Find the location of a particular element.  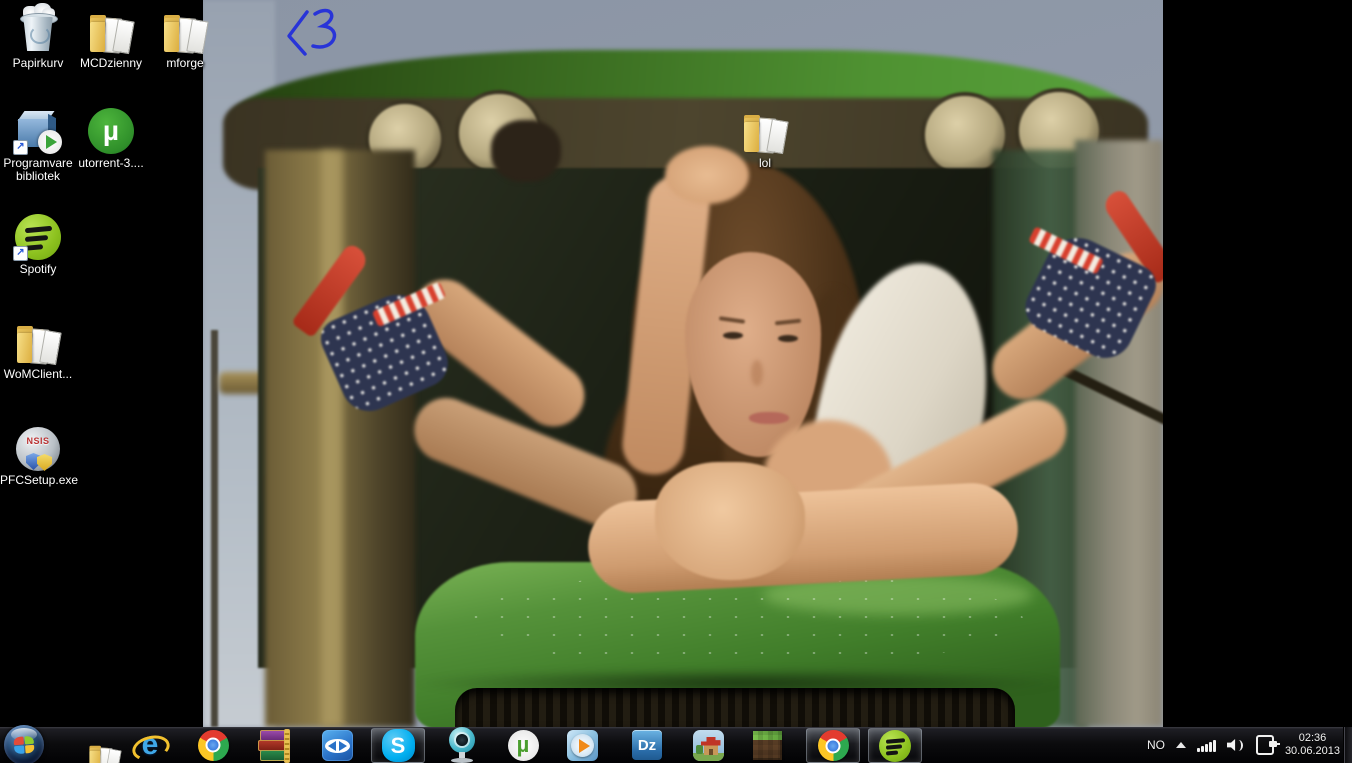

taskbar-button-manycam is located at coordinates (462, 745).